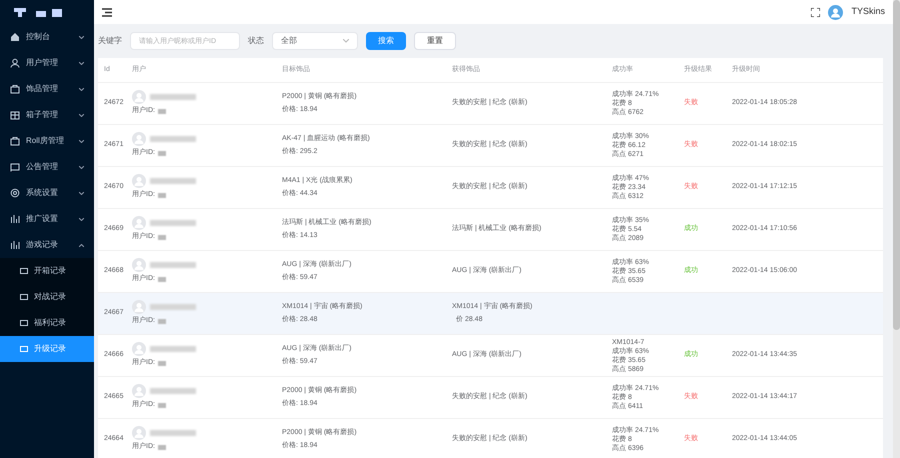 The width and height of the screenshot is (900, 458). Describe the element at coordinates (47, 193) in the screenshot. I see `sidebar-item: 系统设置` at that location.